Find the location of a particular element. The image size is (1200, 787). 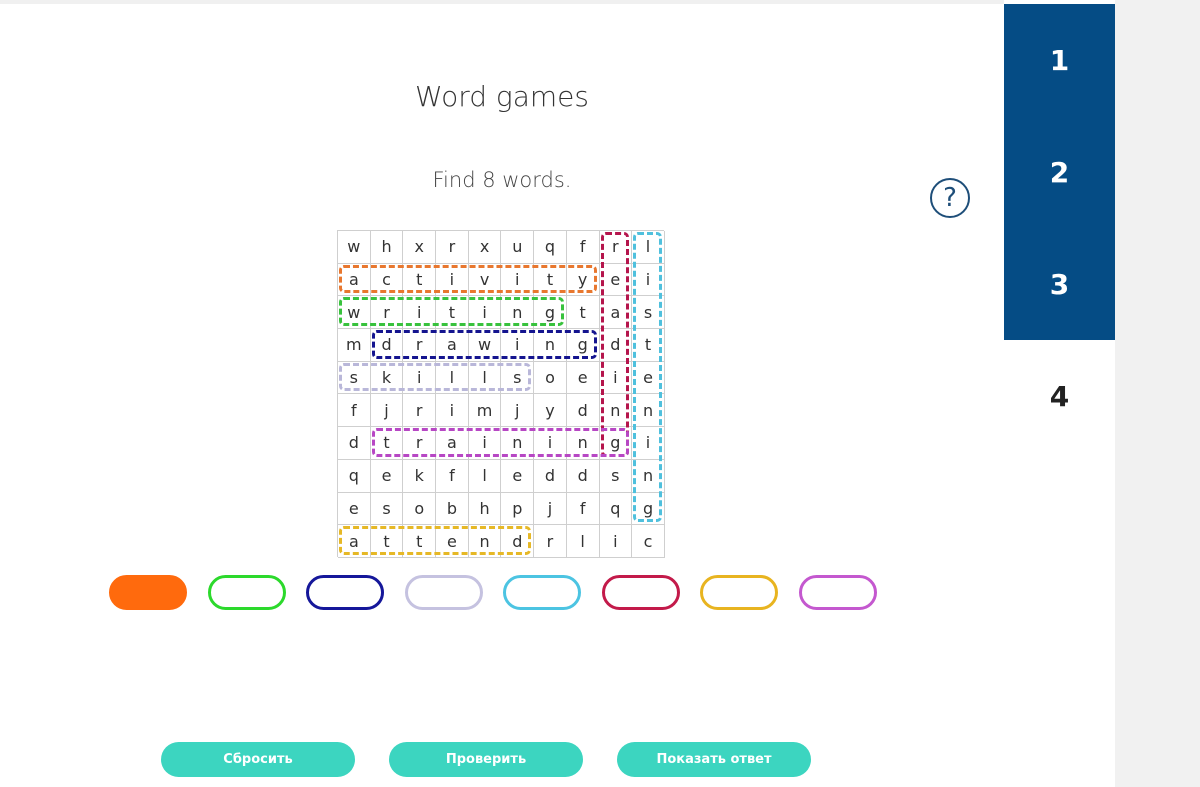

grid-cell: u is located at coordinates (518, 247).